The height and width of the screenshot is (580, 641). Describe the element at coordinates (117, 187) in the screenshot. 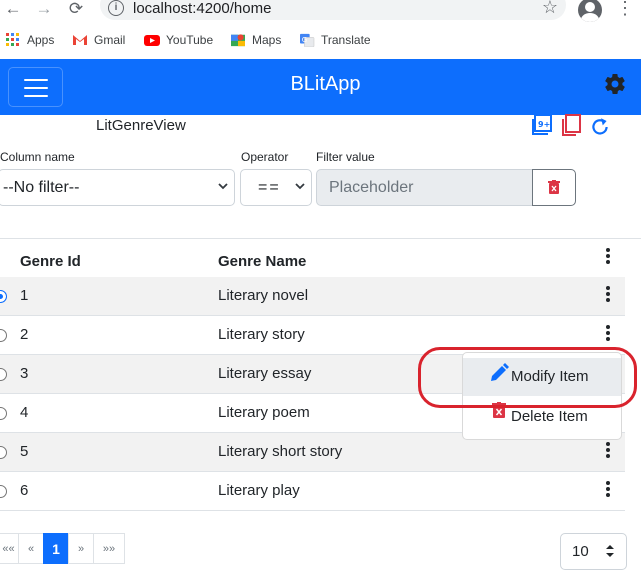

I see `column-name-select: --No filter--` at that location.